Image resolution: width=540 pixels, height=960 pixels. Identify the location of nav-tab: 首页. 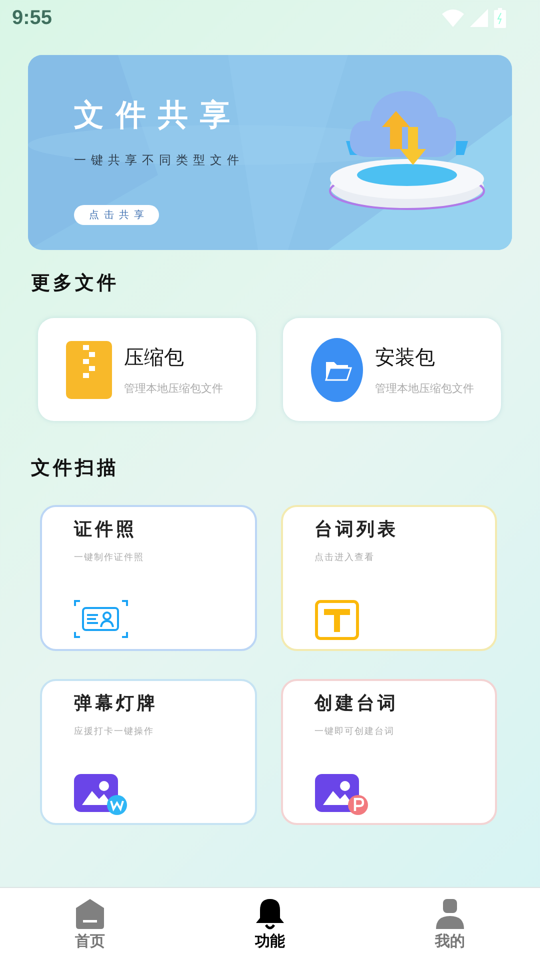
(90, 924).